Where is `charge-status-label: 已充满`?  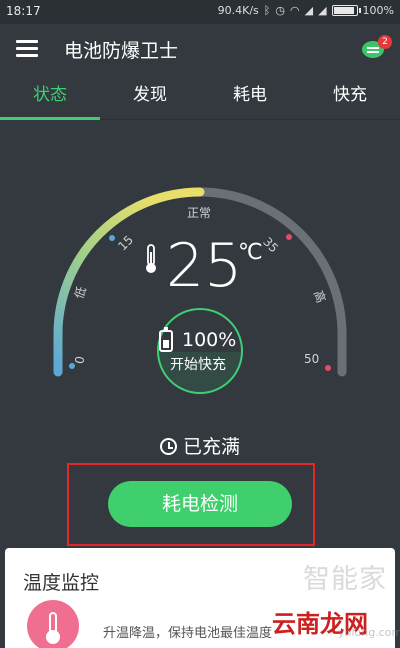
charge-status-label: 已充满 is located at coordinates (211, 447).